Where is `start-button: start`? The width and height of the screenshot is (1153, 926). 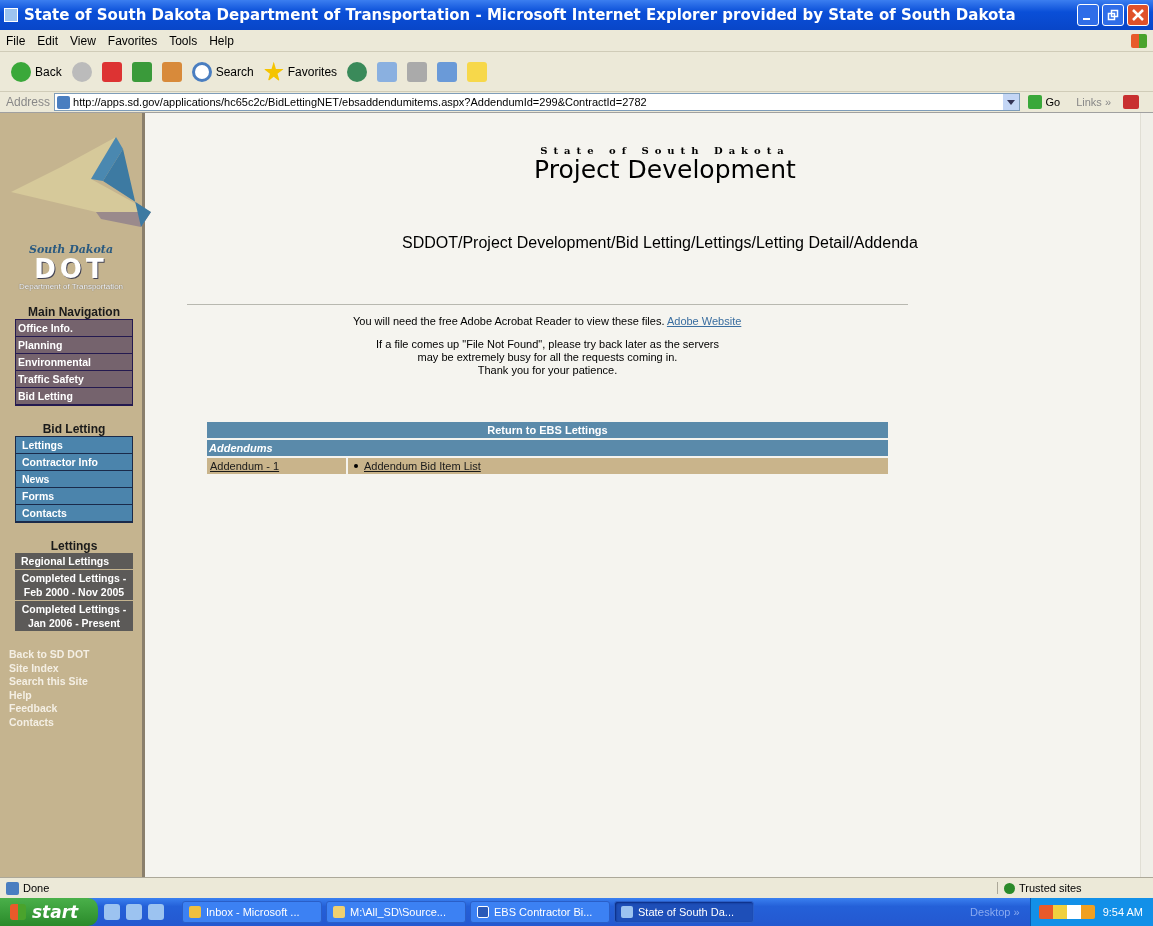 start-button: start is located at coordinates (49, 912).